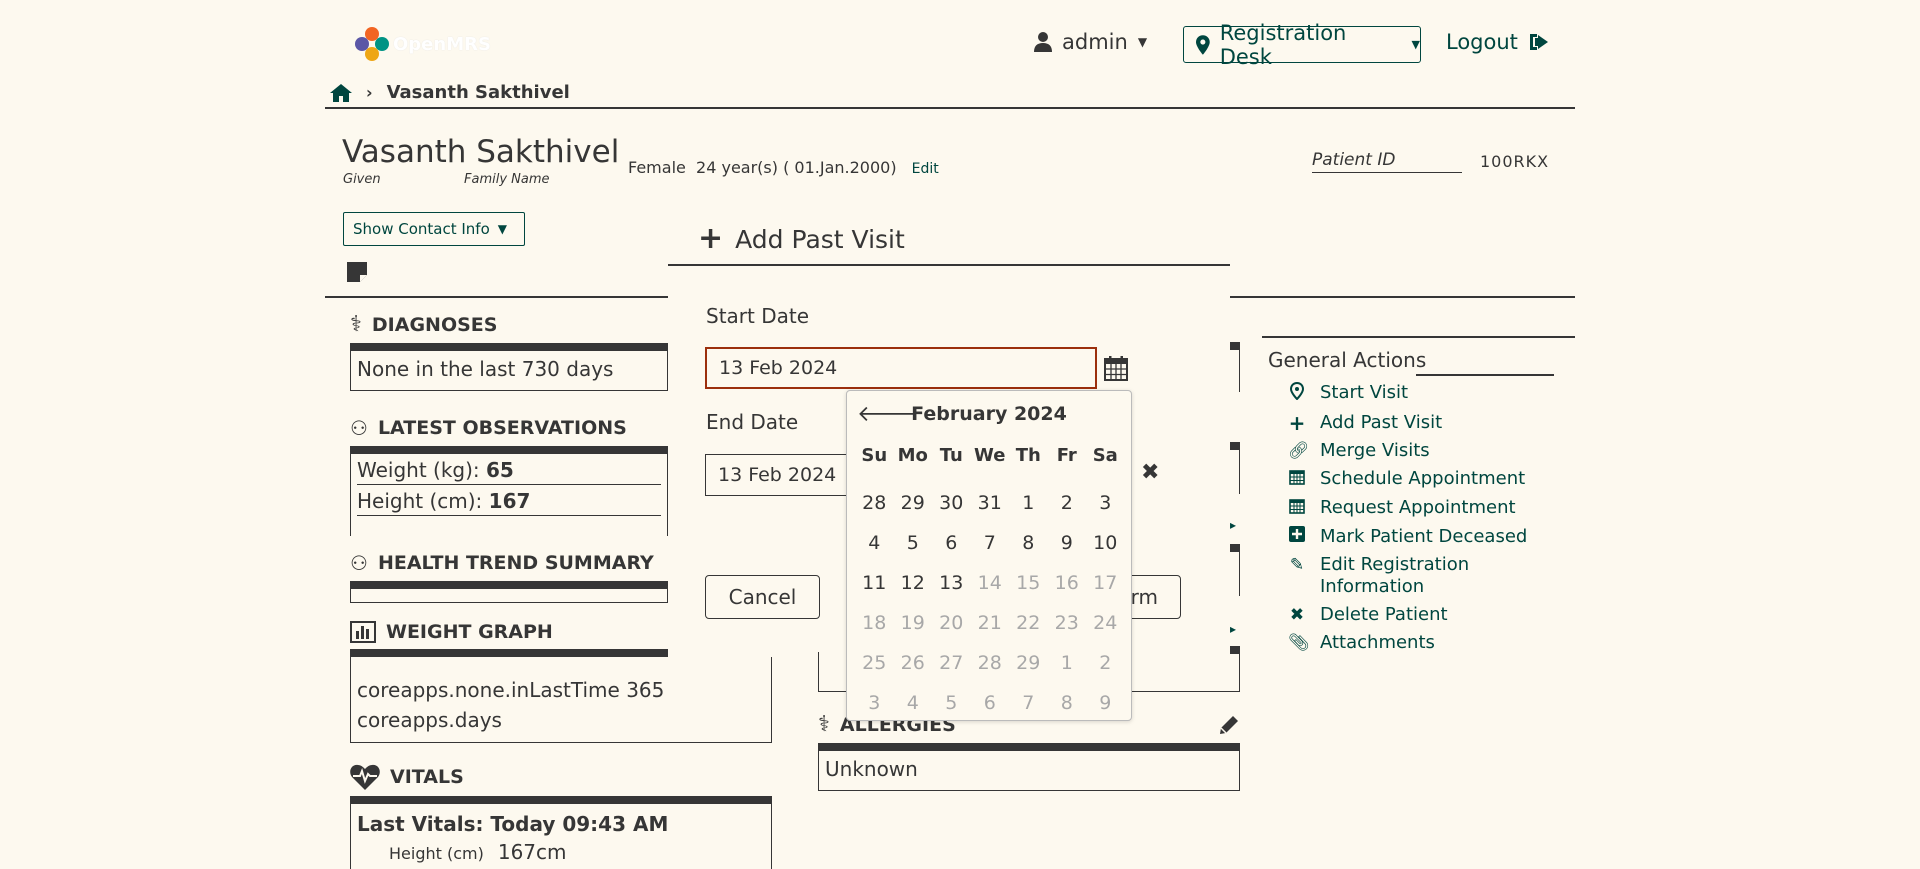 Image resolution: width=1920 pixels, height=869 pixels. Describe the element at coordinates (912, 663) in the screenshot. I see `calendar-day: 26` at that location.